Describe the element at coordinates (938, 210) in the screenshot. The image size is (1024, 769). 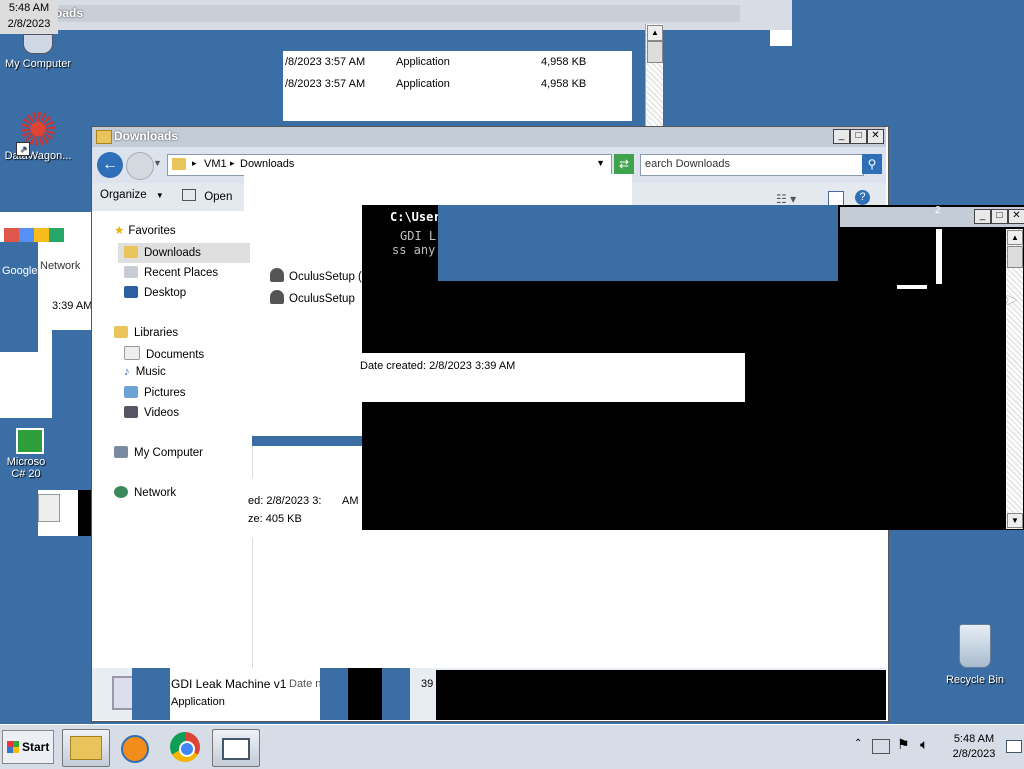
I see `console-title-tail: 2` at that location.